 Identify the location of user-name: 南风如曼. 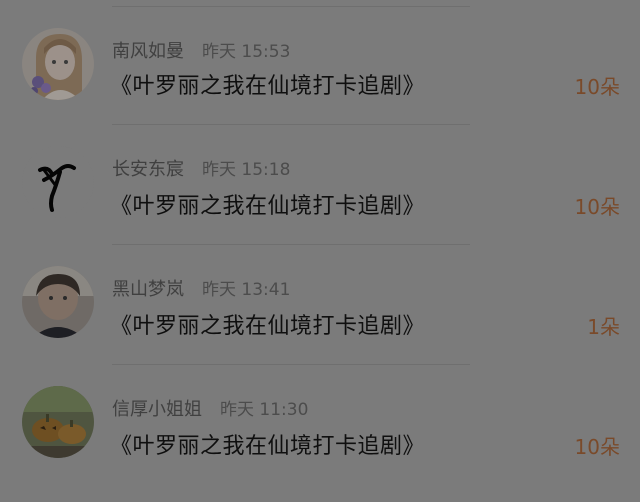
(148, 51).